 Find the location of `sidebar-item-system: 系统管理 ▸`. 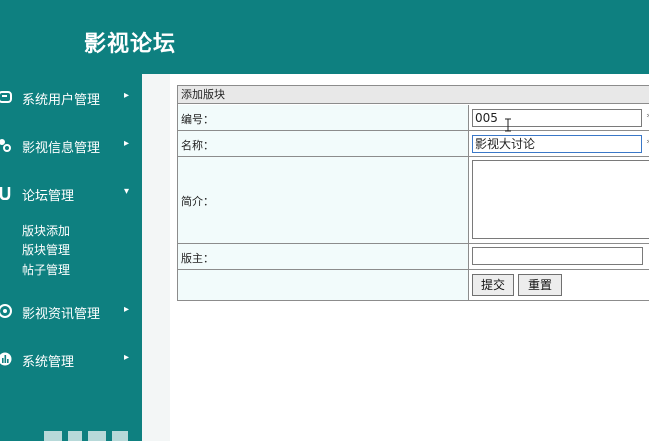

sidebar-item-system: 系统管理 ▸ is located at coordinates (71, 360).